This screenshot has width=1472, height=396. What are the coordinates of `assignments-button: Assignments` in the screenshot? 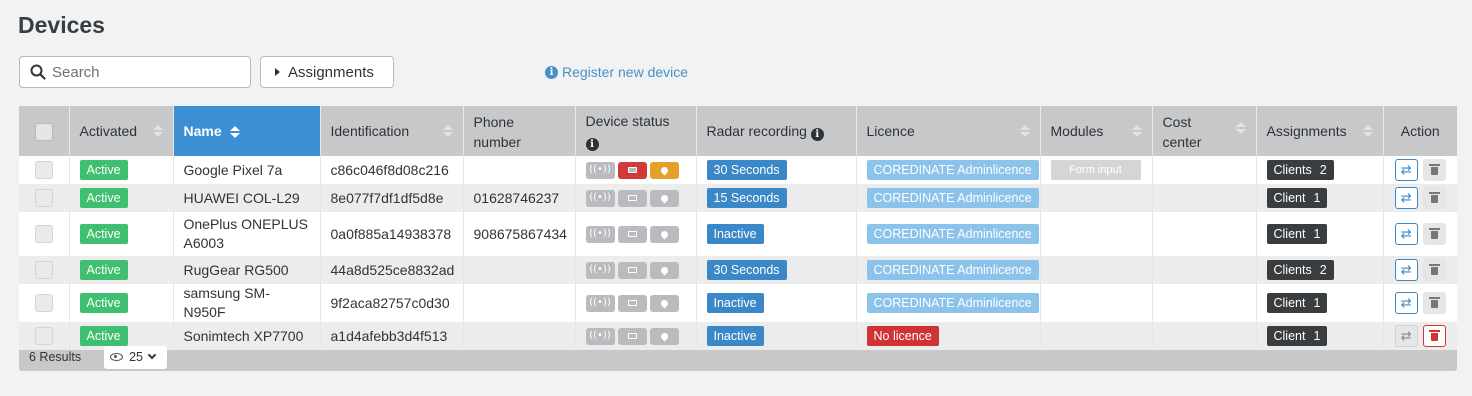 It's located at (327, 72).